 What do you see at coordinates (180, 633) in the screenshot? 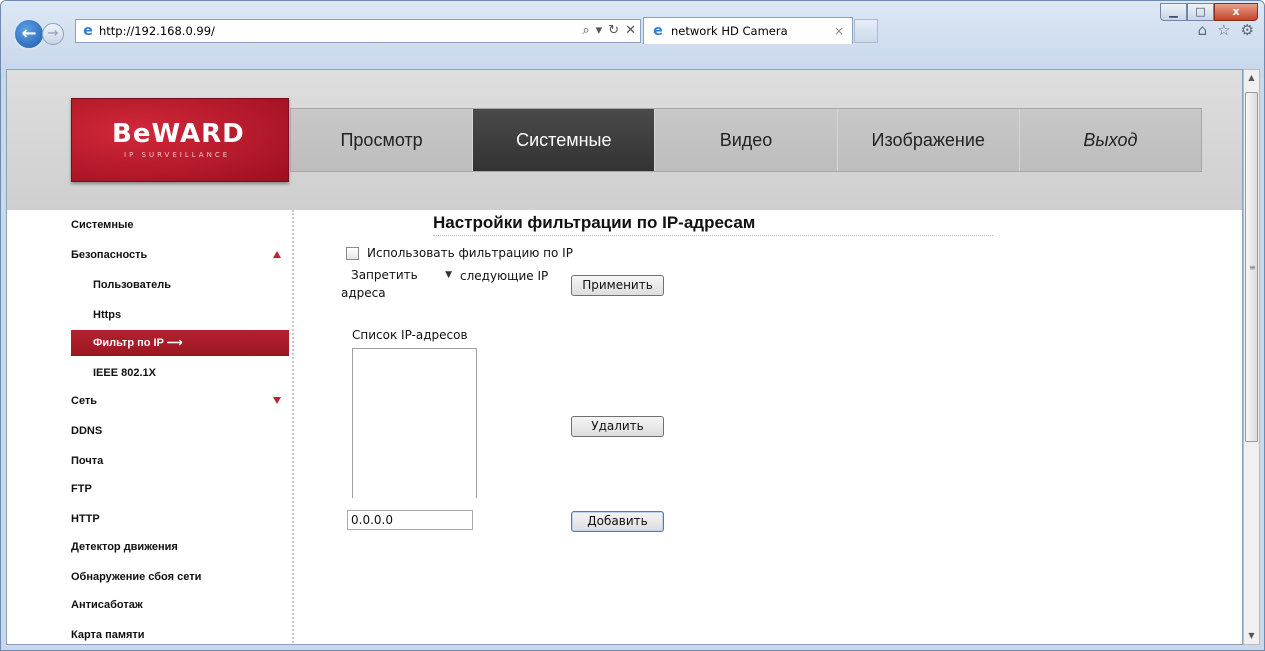
I see `sidebar-item-memory-card: Карта памяти` at bounding box center [180, 633].